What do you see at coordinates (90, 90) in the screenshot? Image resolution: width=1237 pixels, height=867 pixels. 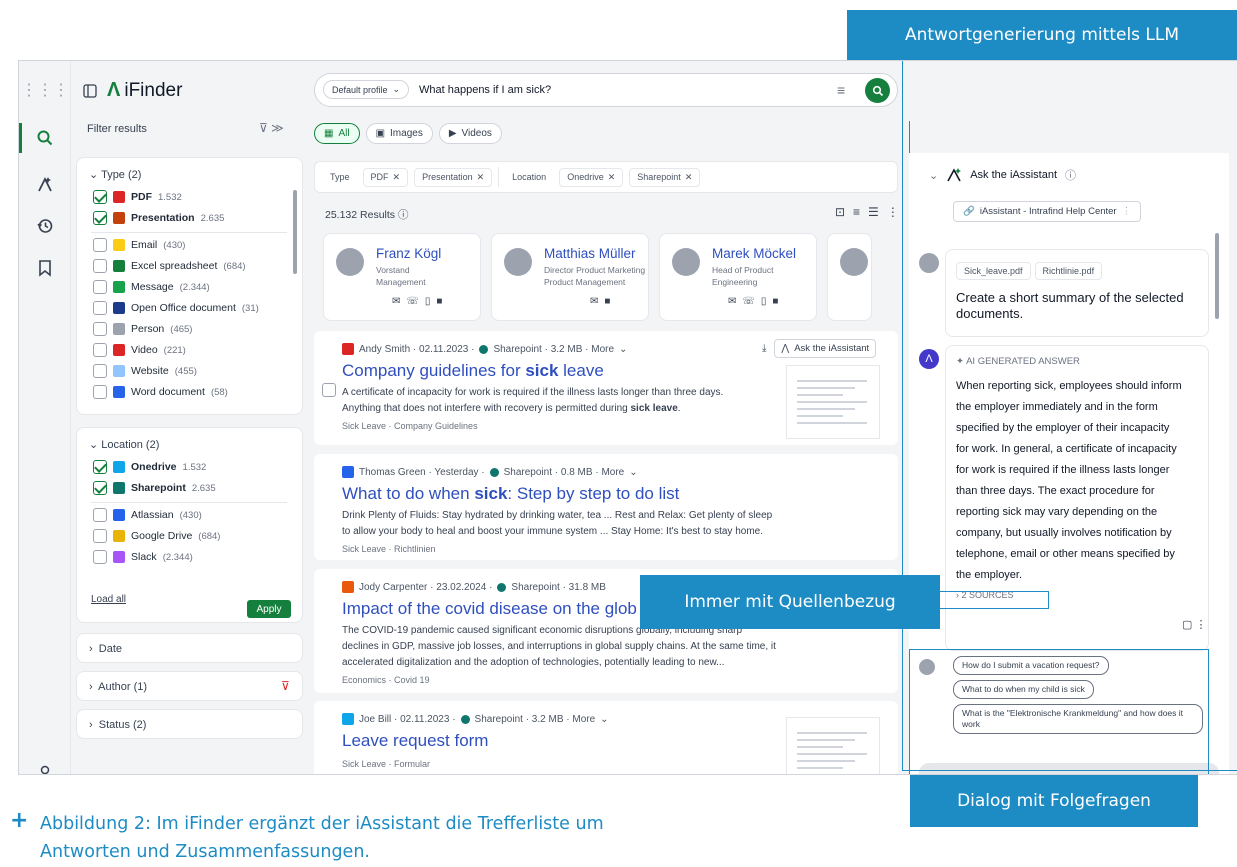 I see `collapse-sidebar-icon` at bounding box center [90, 90].